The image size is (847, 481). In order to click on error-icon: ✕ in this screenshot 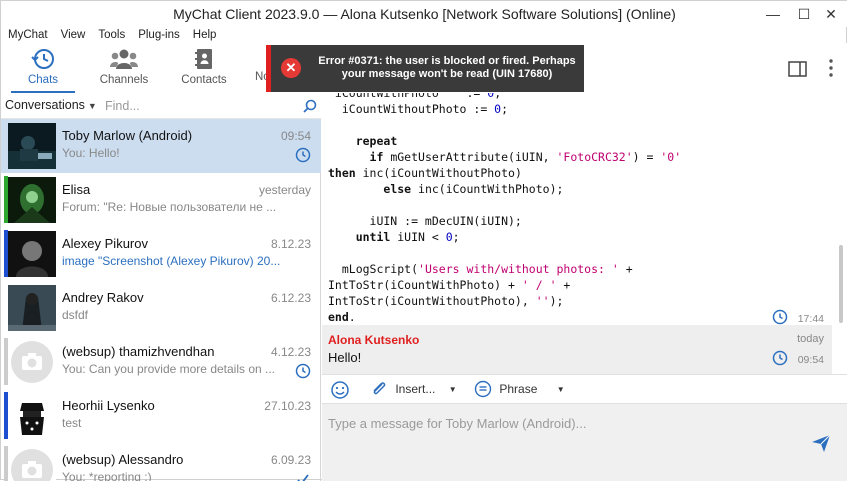, I will do `click(291, 68)`.